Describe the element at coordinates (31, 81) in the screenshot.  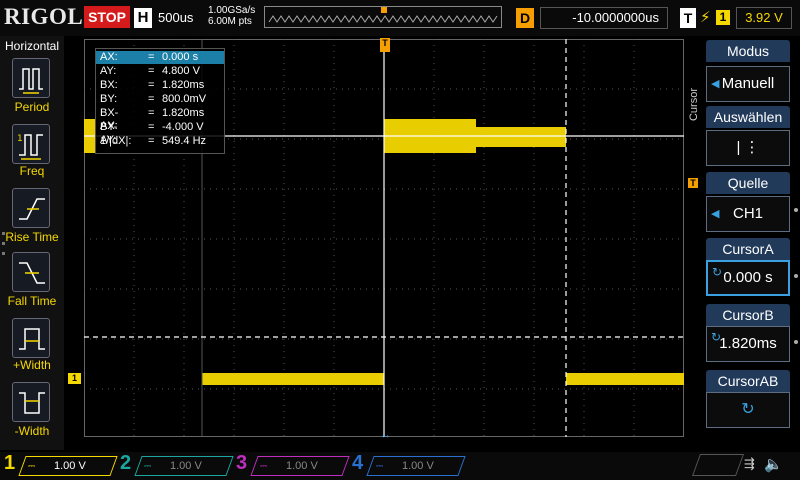
I see `period-icon` at that location.